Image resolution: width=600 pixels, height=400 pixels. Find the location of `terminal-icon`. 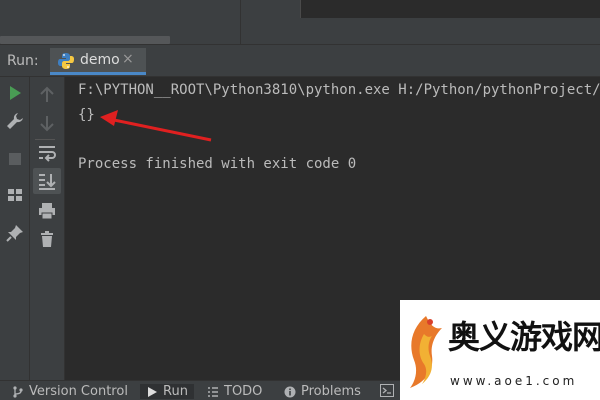

terminal-icon is located at coordinates (387, 390).